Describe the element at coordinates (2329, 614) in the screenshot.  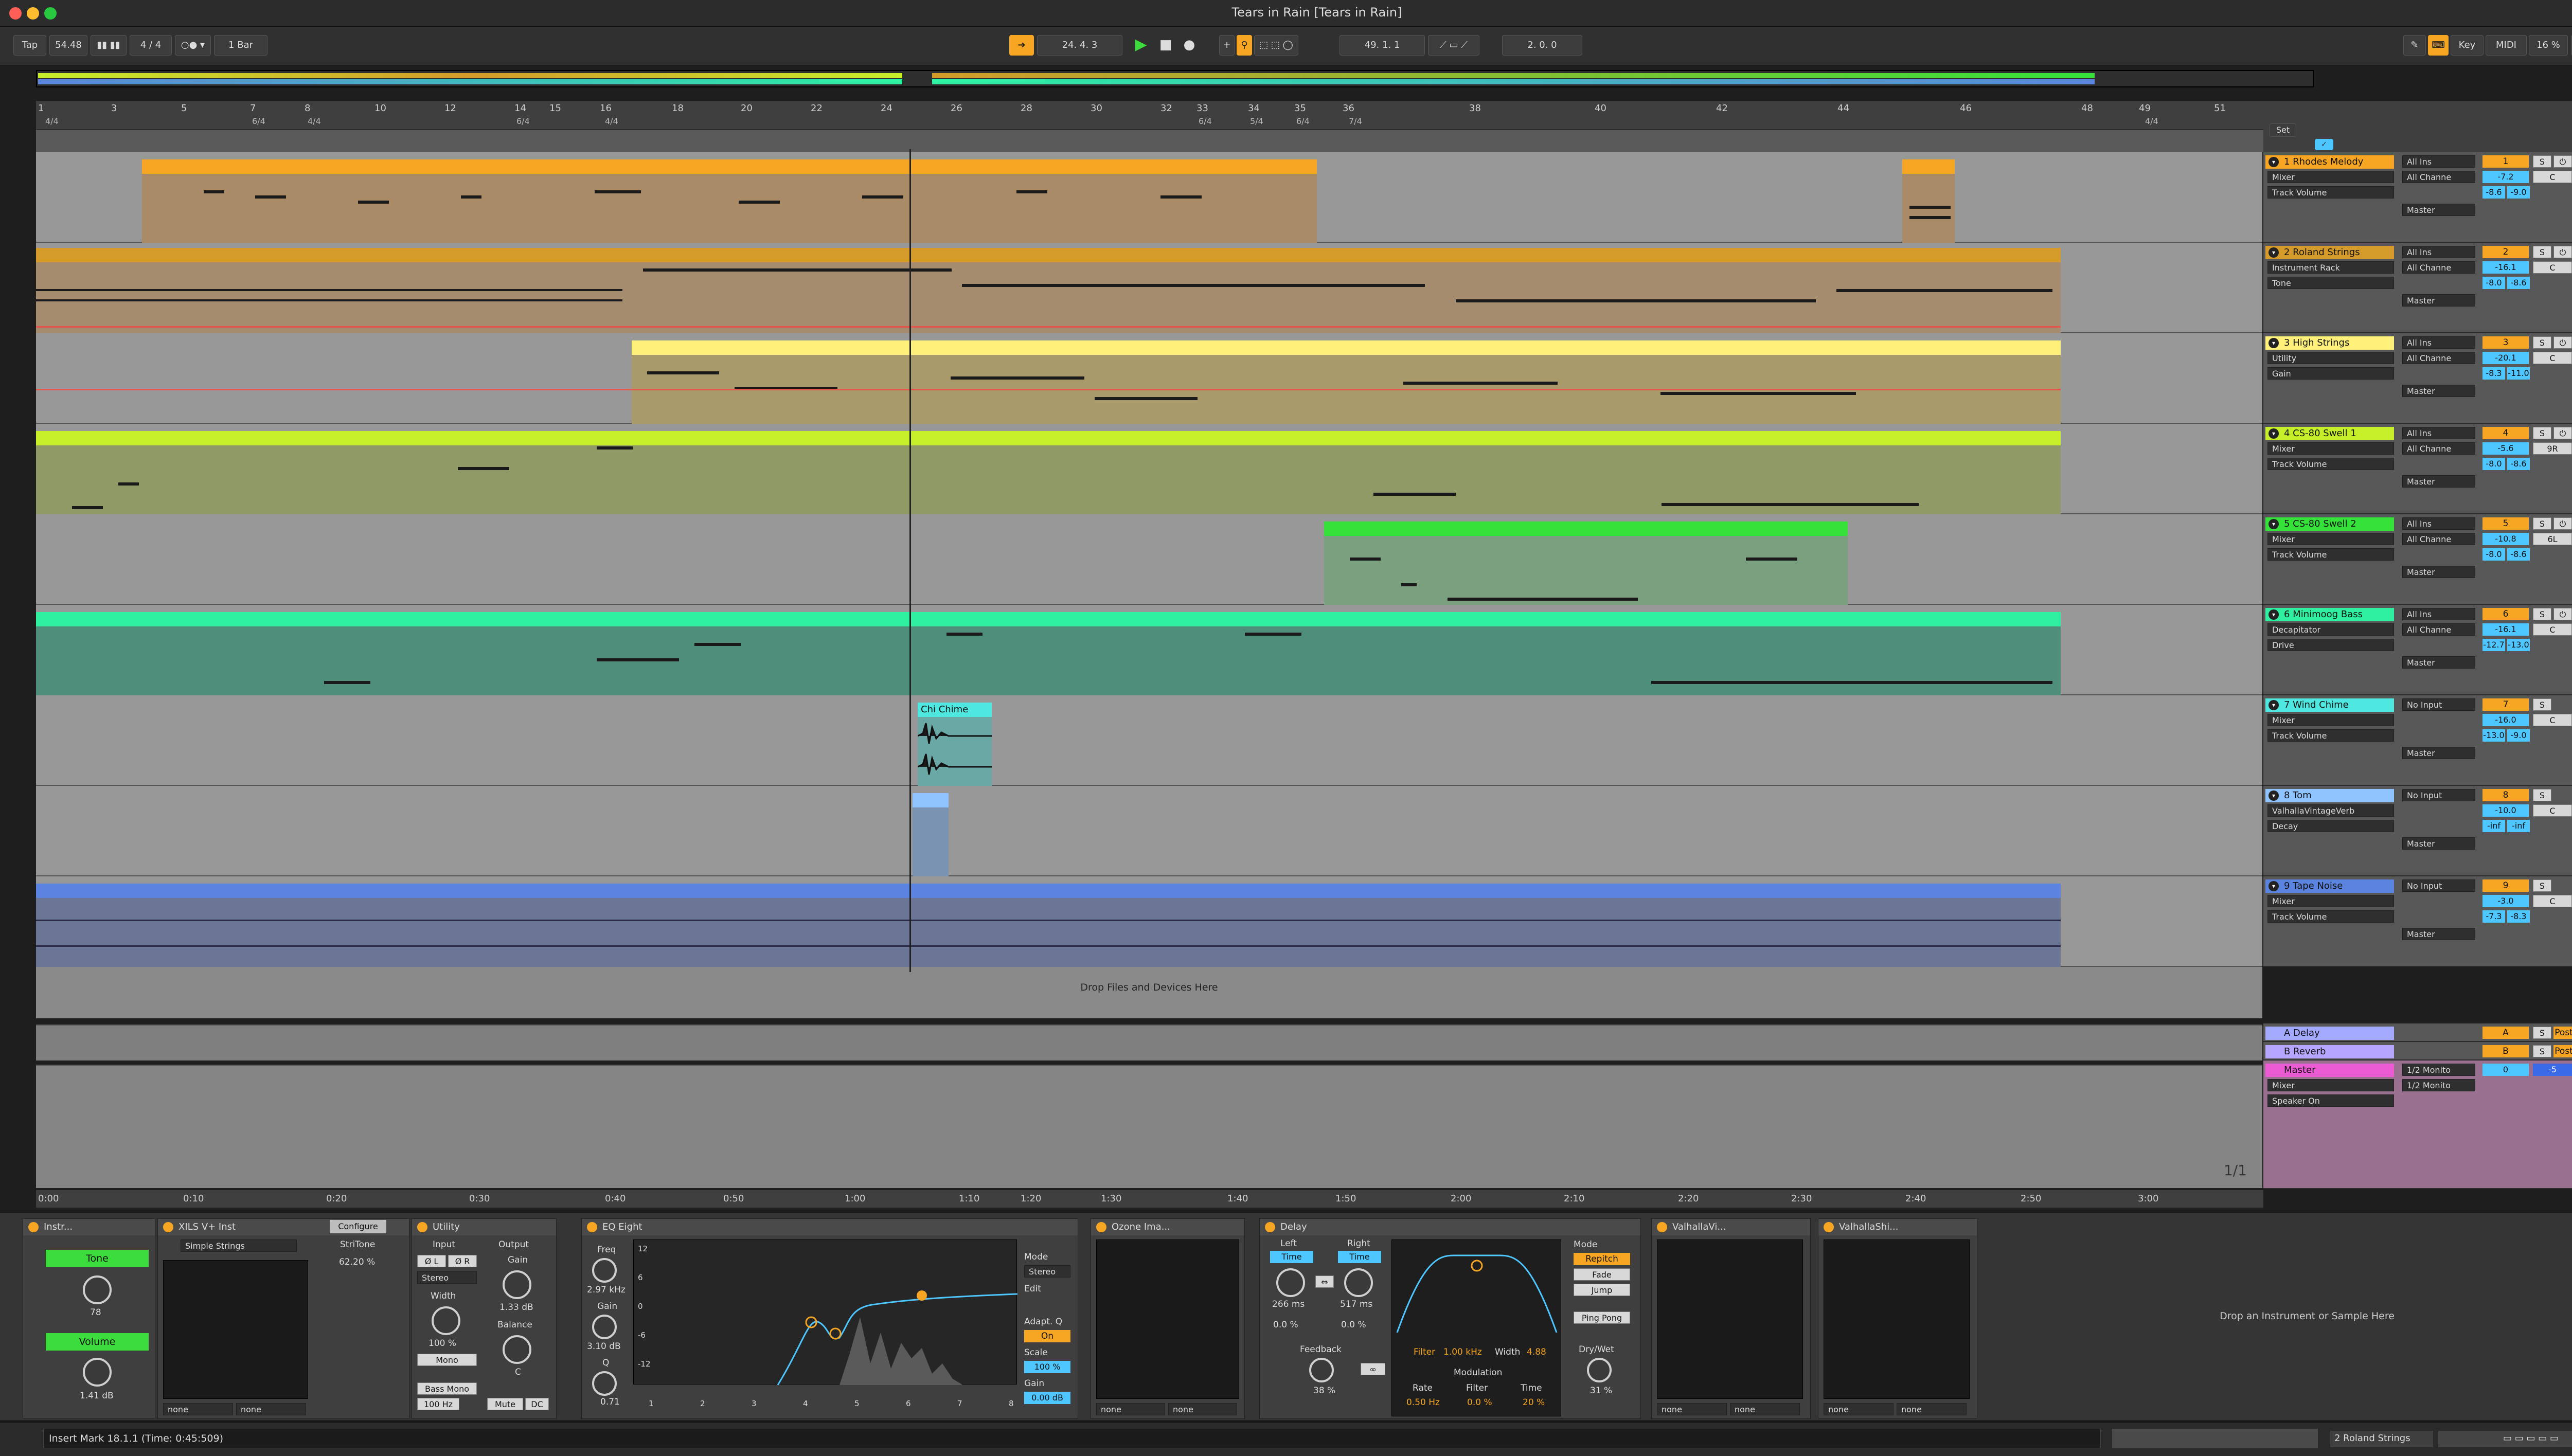
I see `track-name: 6 Minimoog Bass` at that location.